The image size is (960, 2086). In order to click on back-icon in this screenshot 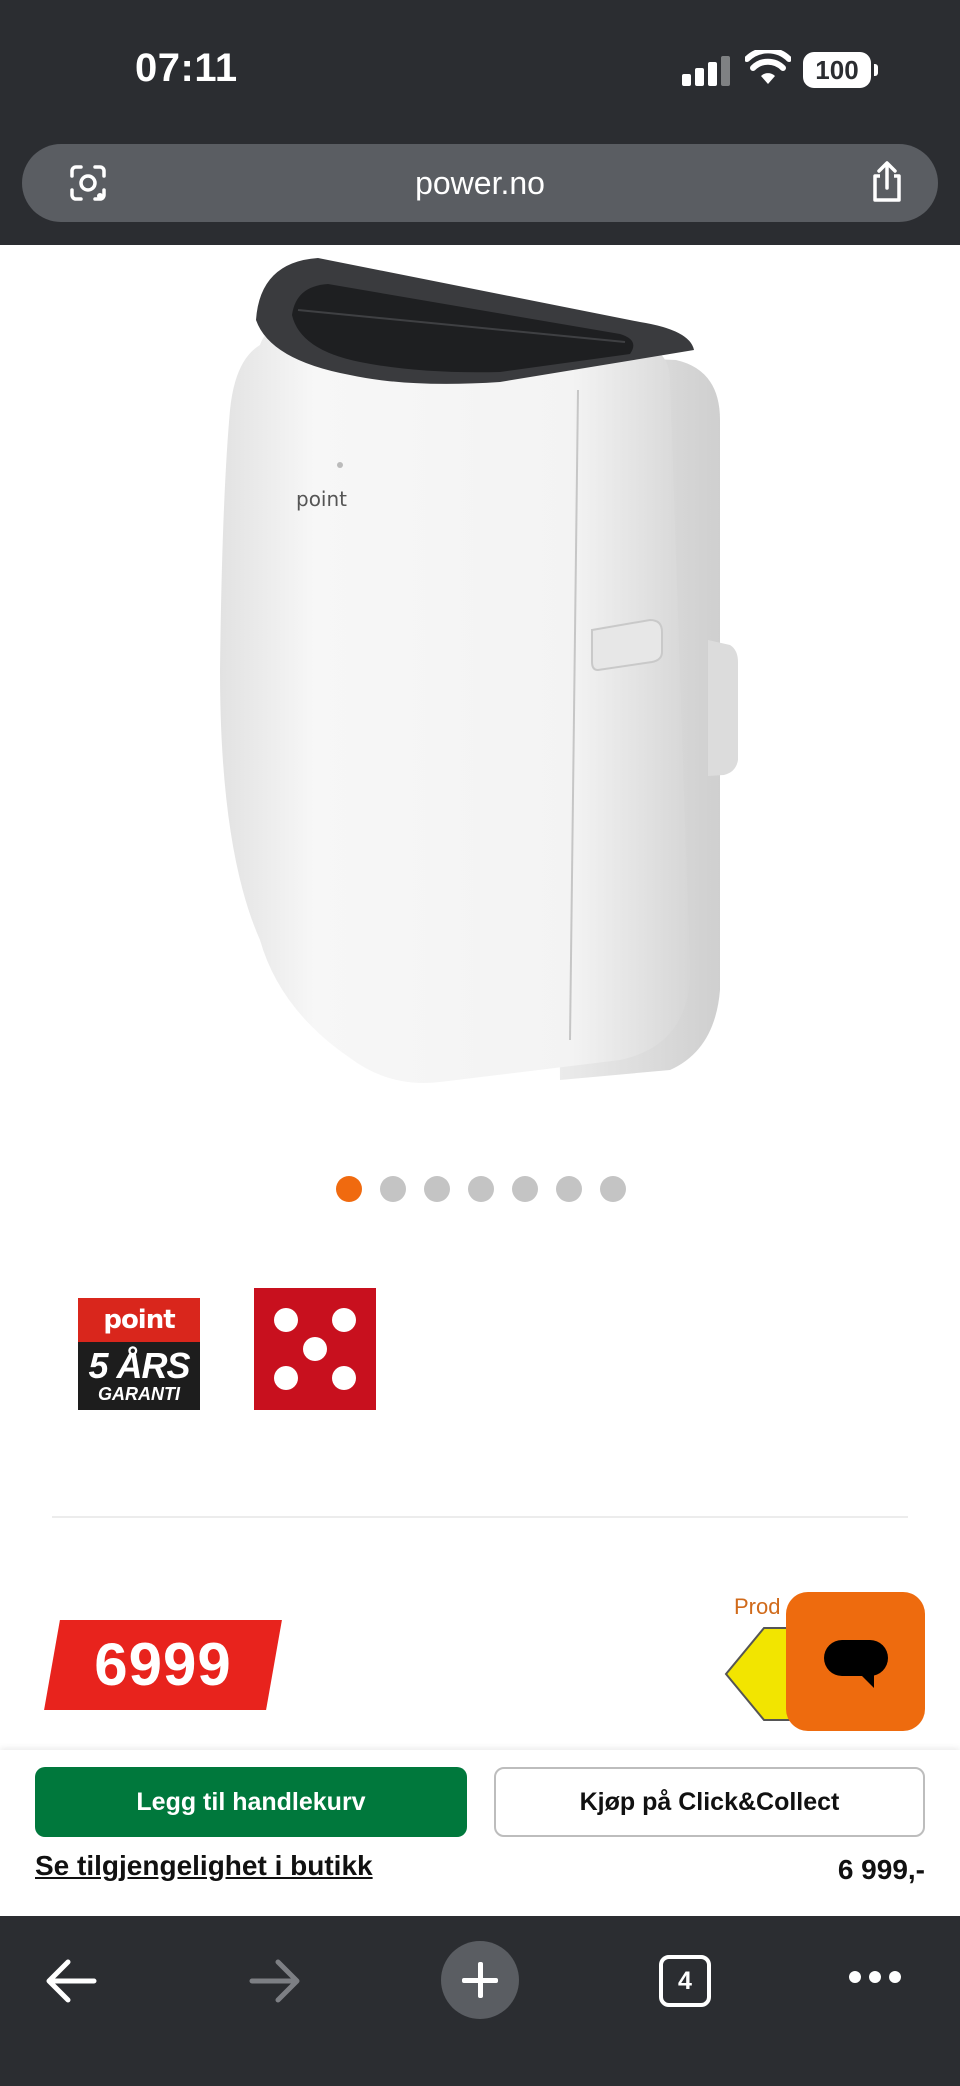, I will do `click(71, 1981)`.